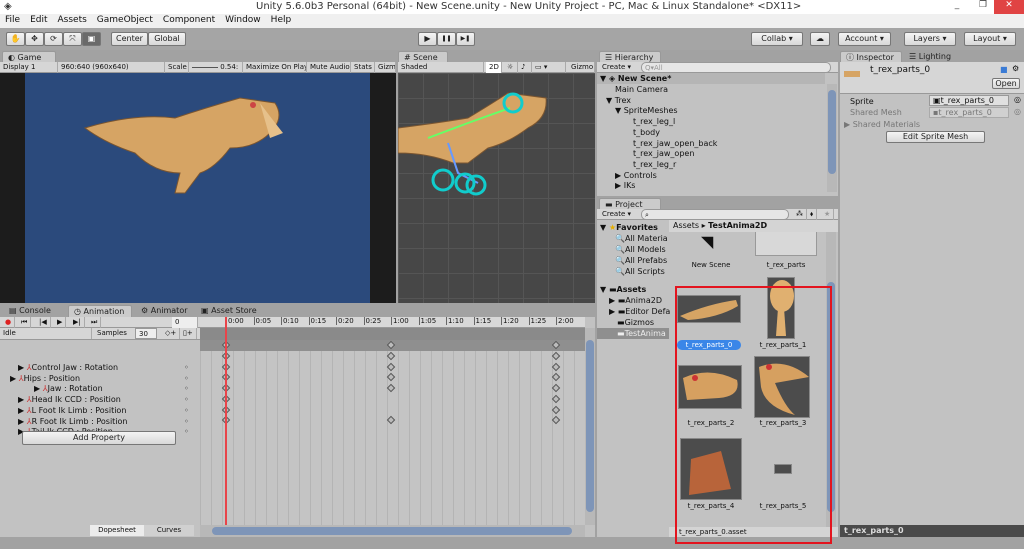 The image size is (1024, 549). What do you see at coordinates (882, 124) in the screenshot?
I see `shared-materials-foldout: ▶ Shared Materials` at bounding box center [882, 124].